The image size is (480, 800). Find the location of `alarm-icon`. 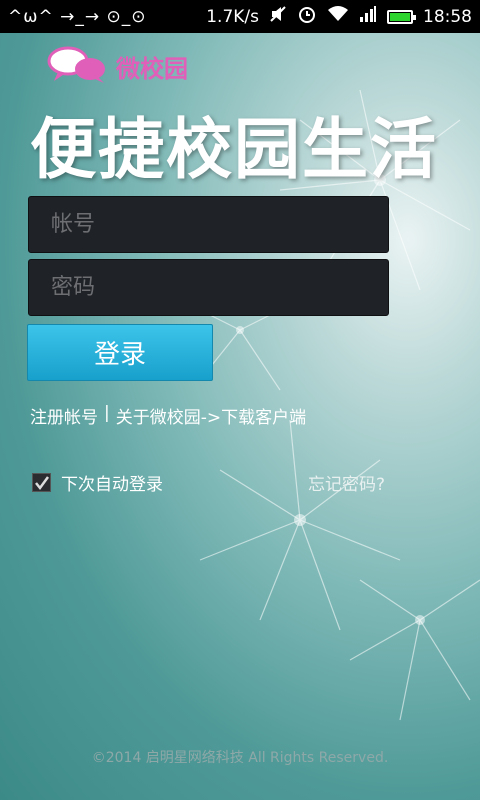

alarm-icon is located at coordinates (307, 16).